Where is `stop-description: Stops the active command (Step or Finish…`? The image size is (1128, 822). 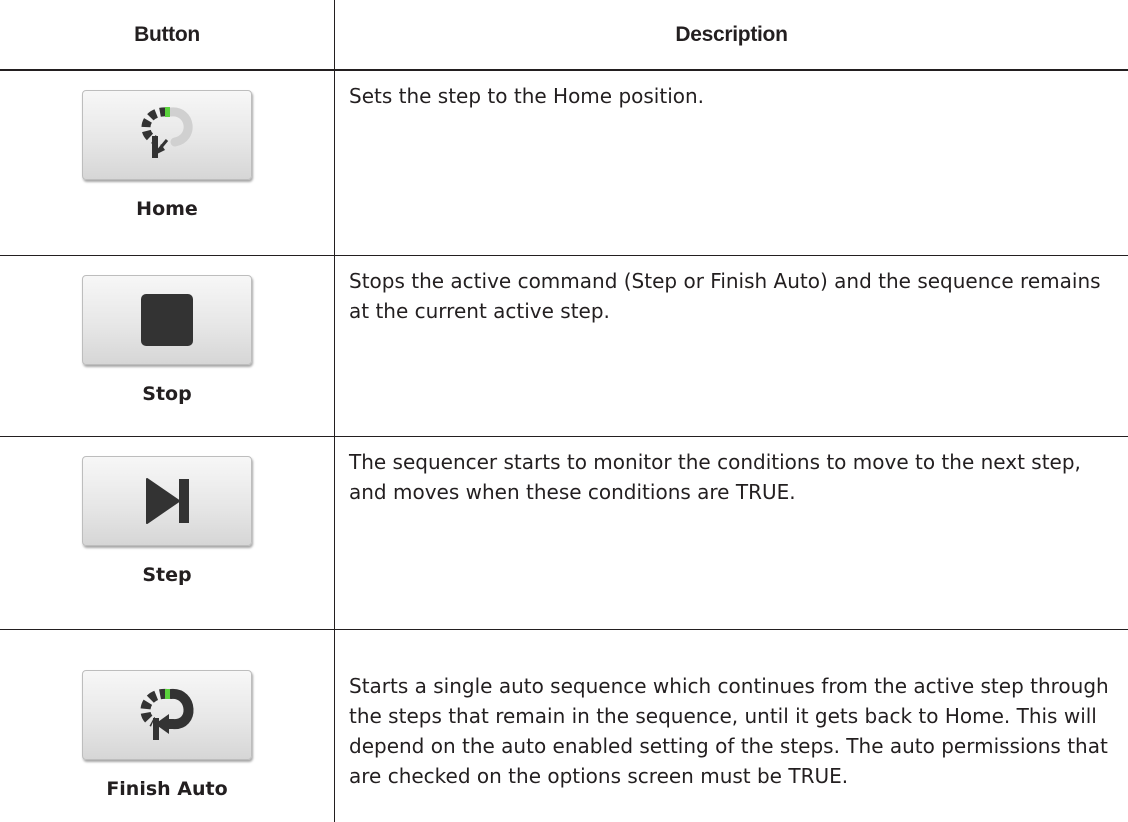 stop-description: Stops the active command (Step or Finish… is located at coordinates (725, 295).